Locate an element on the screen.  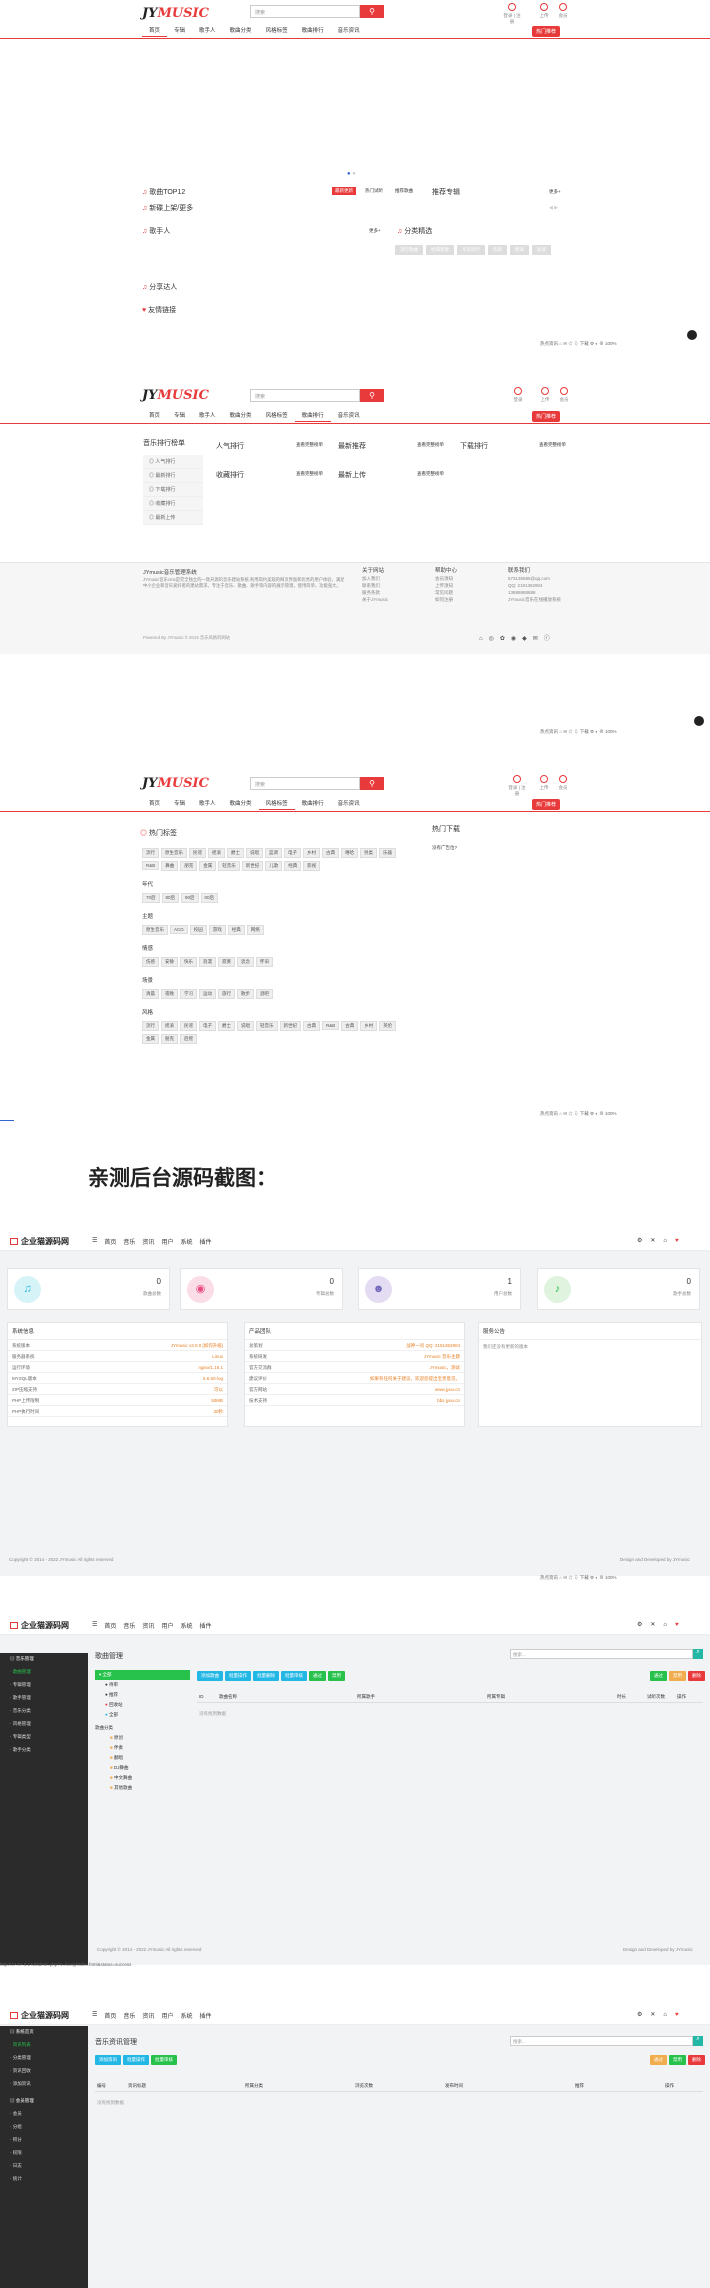
rank-side-item: ◎ 收藏排行 is located at coordinates (173, 504).